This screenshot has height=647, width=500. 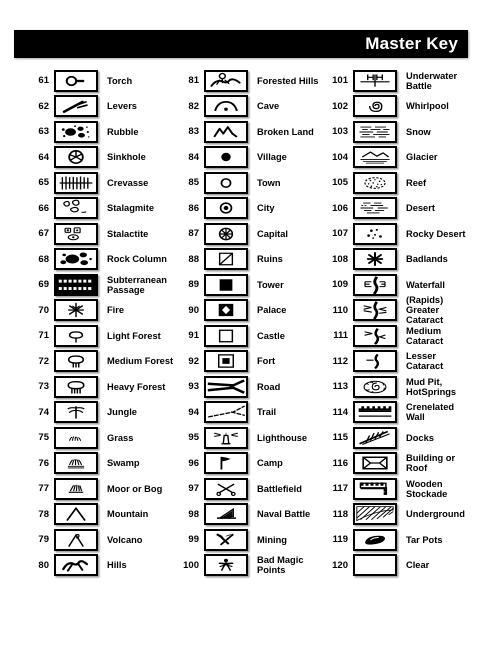 What do you see at coordinates (135, 488) in the screenshot?
I see `entry-label-line1: Moor or Bog` at bounding box center [135, 488].